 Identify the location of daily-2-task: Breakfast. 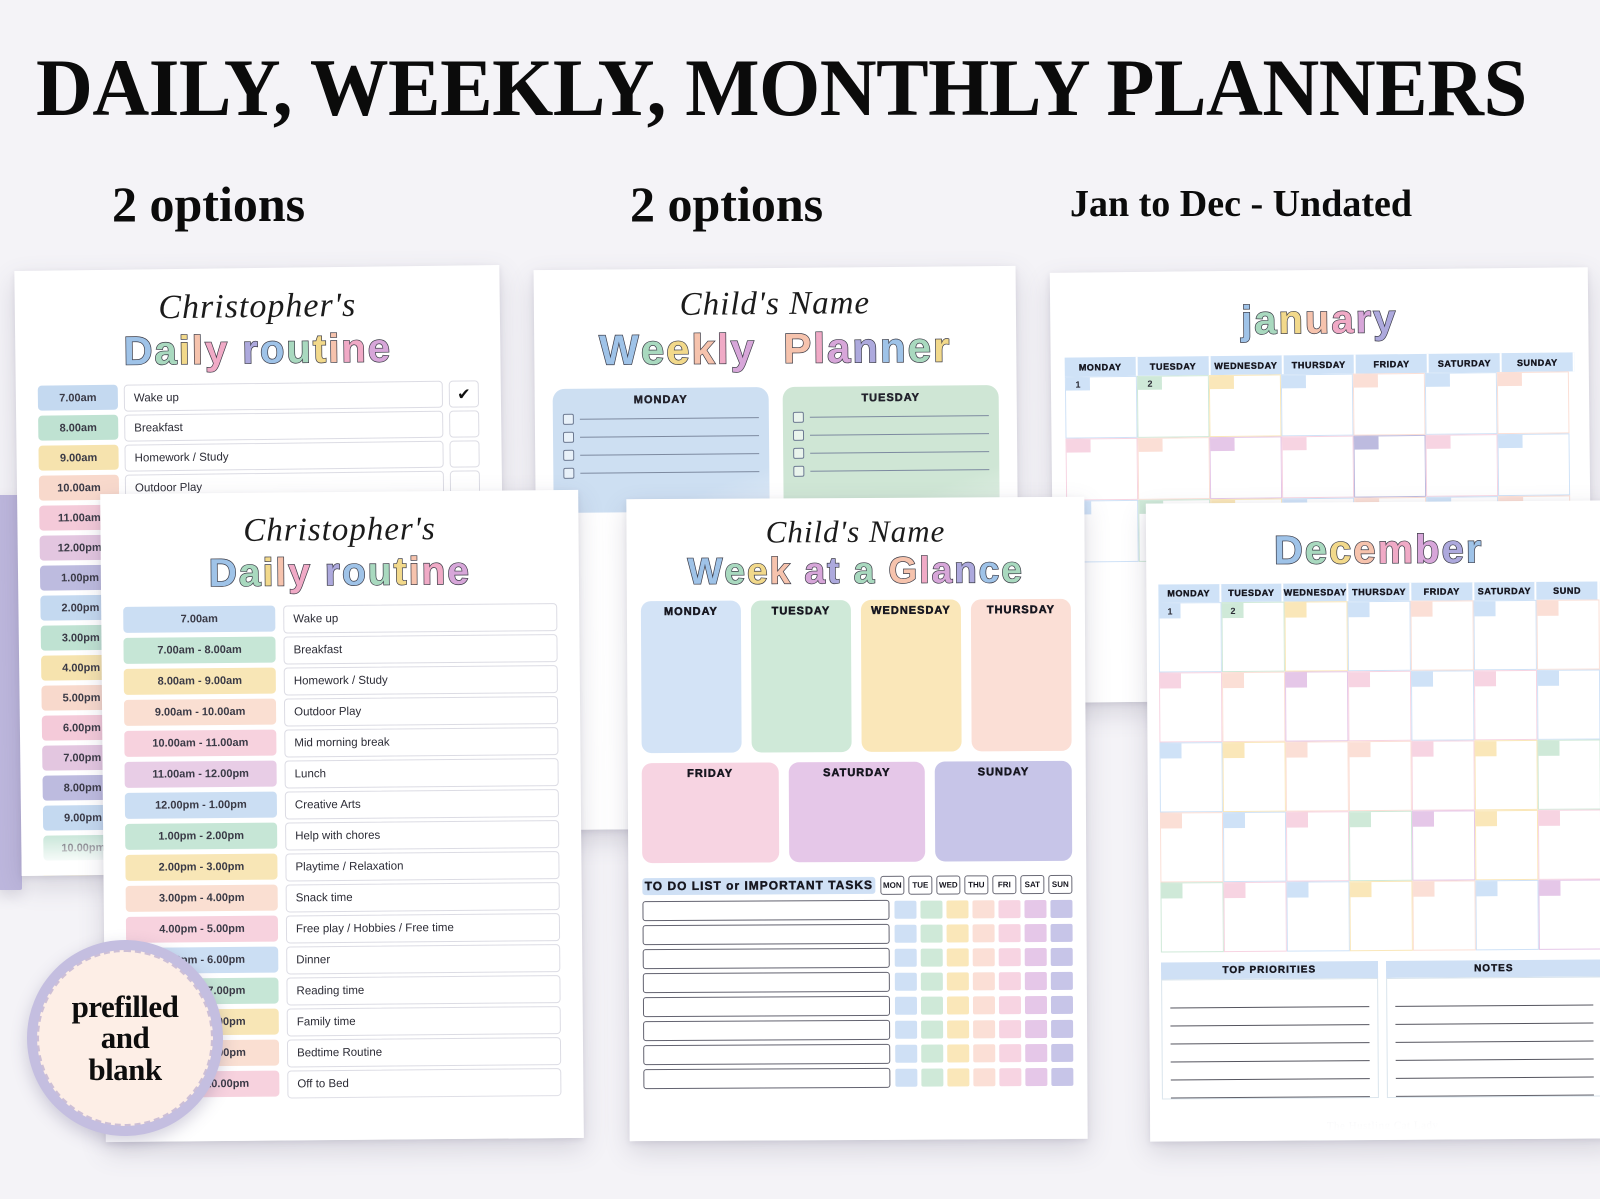
(420, 649).